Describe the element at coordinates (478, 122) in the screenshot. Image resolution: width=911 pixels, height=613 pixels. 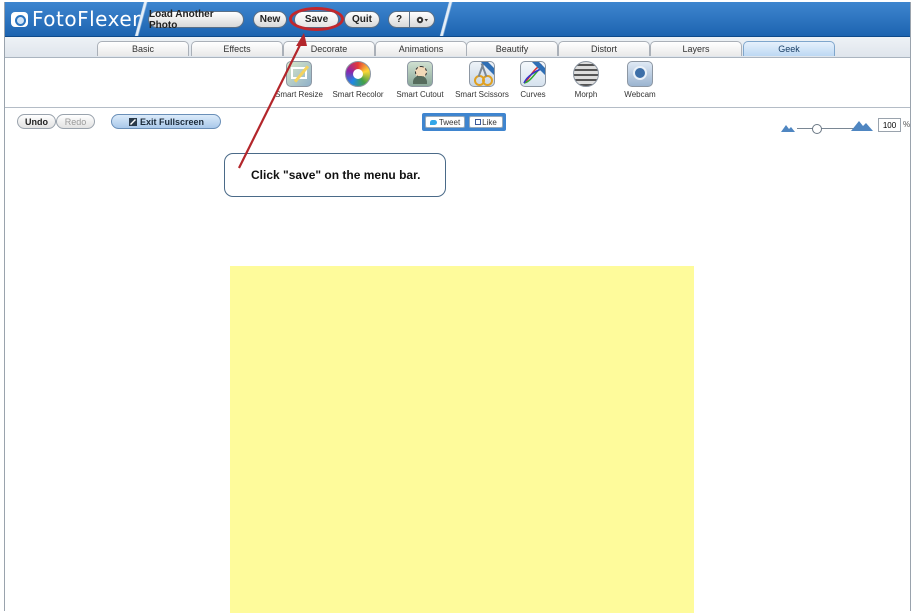
I see `thumbs-up-icon` at that location.